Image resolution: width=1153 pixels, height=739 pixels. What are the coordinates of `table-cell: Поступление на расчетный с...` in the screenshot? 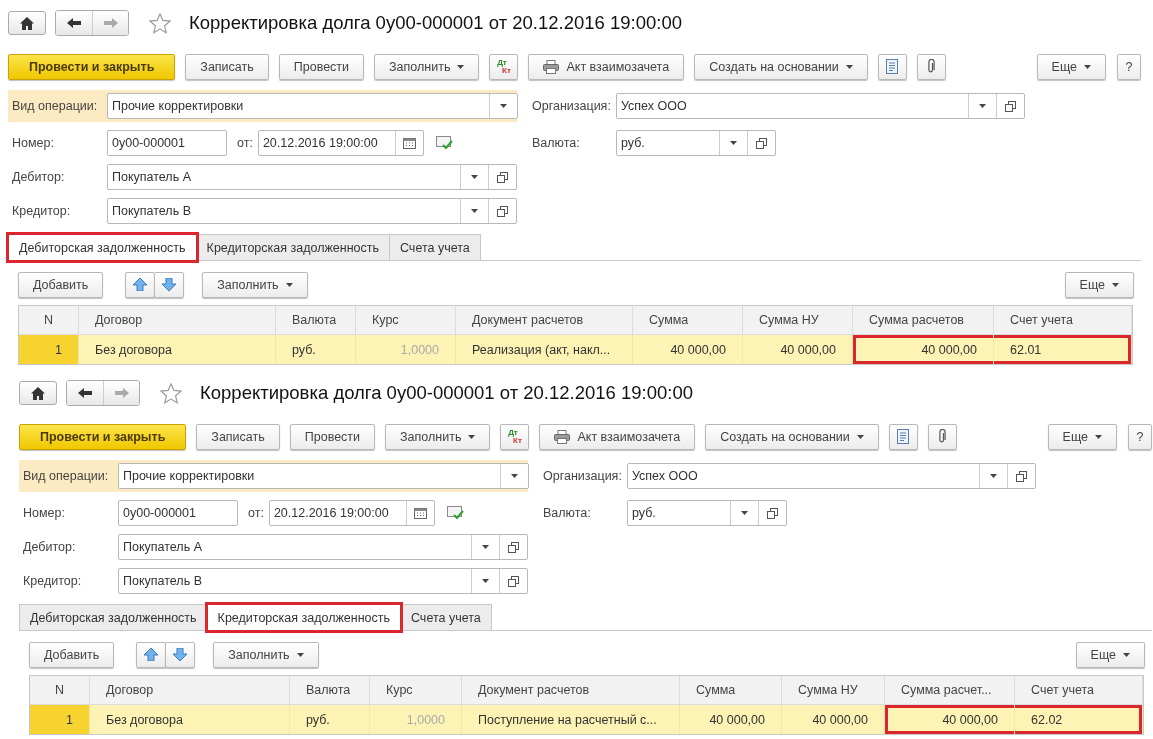 It's located at (571, 719).